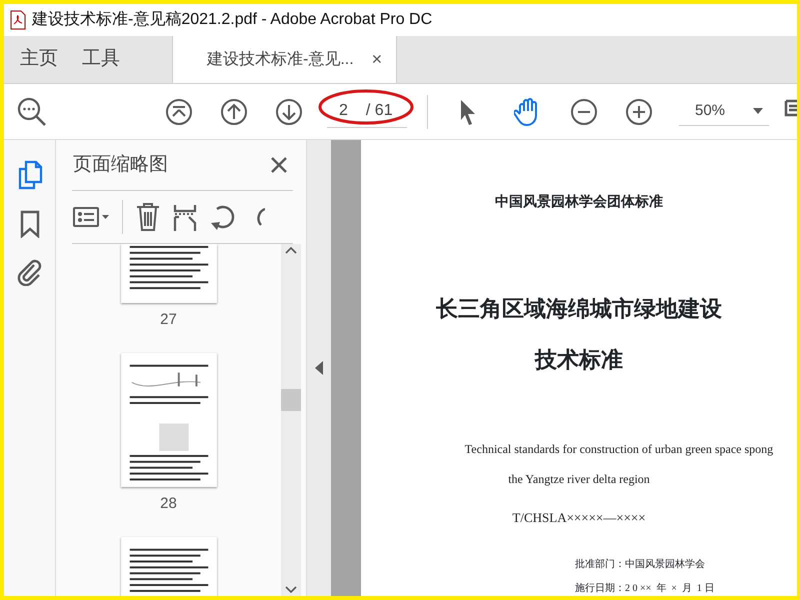 The image size is (800, 600). What do you see at coordinates (291, 590) in the screenshot?
I see `scroll-down-icon` at bounding box center [291, 590].